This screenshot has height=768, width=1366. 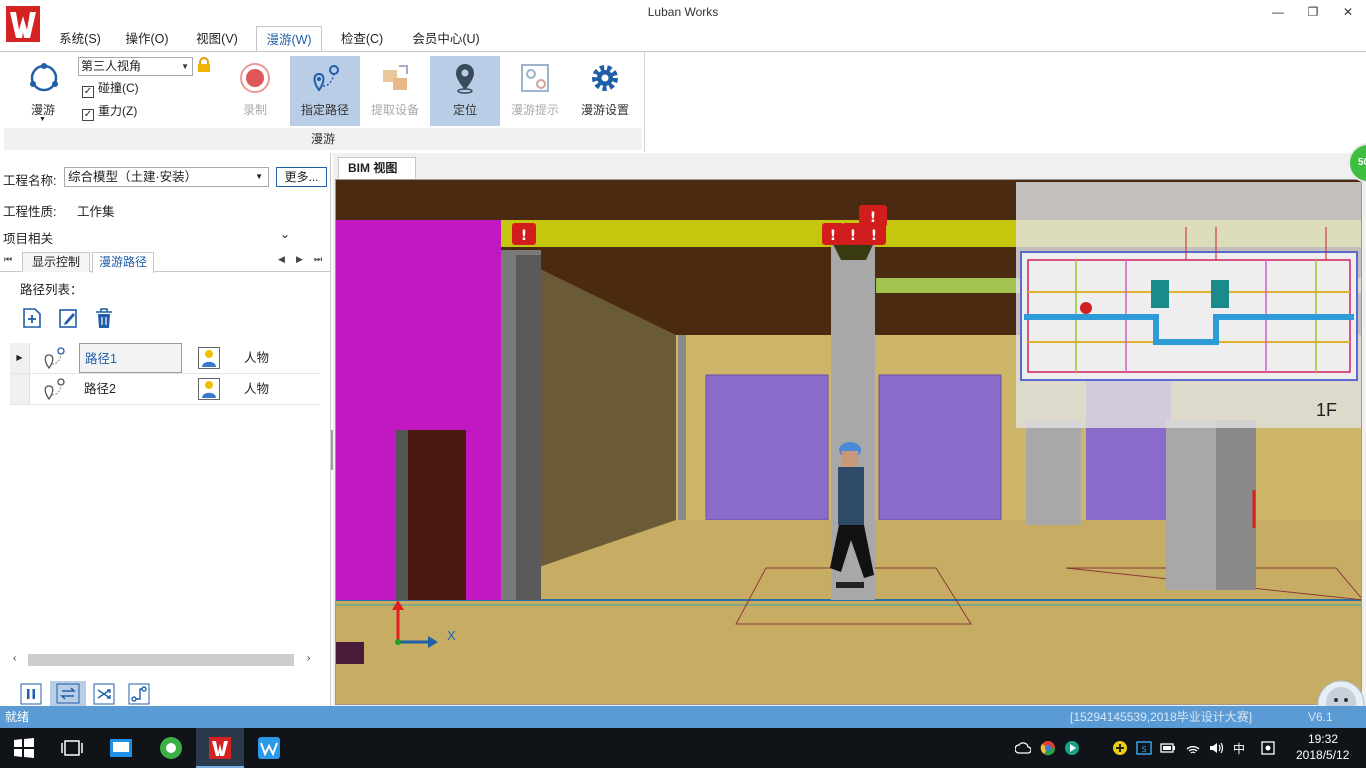 What do you see at coordinates (20, 358) in the screenshot?
I see `row-expand-icon: ▶` at bounding box center [20, 358].